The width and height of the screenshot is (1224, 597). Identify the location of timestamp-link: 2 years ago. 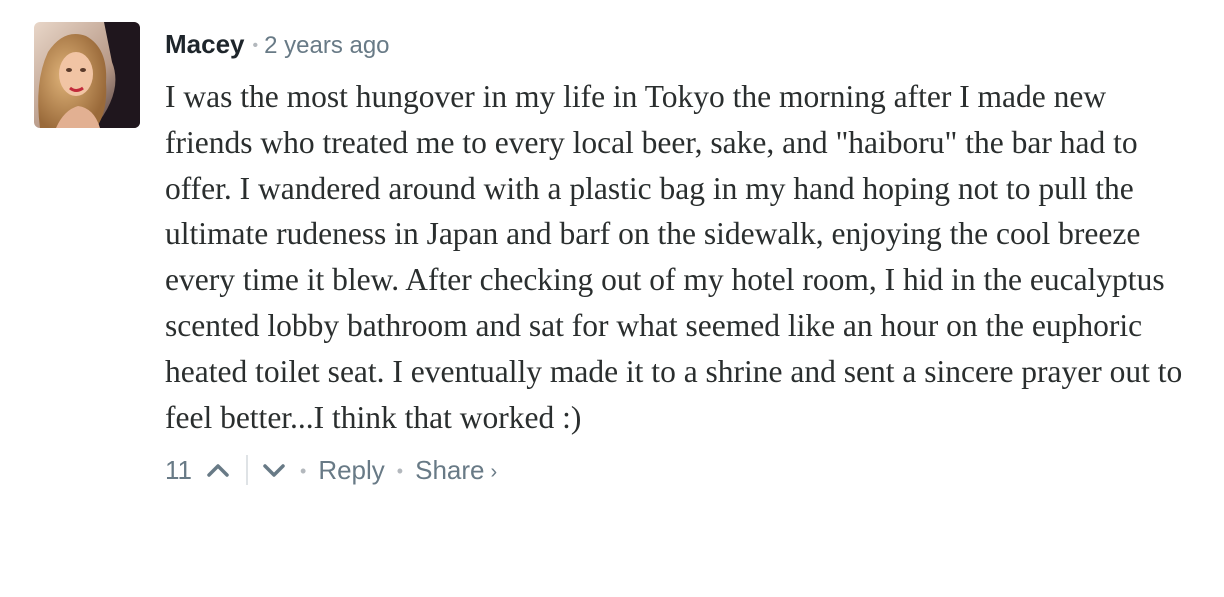
(326, 45).